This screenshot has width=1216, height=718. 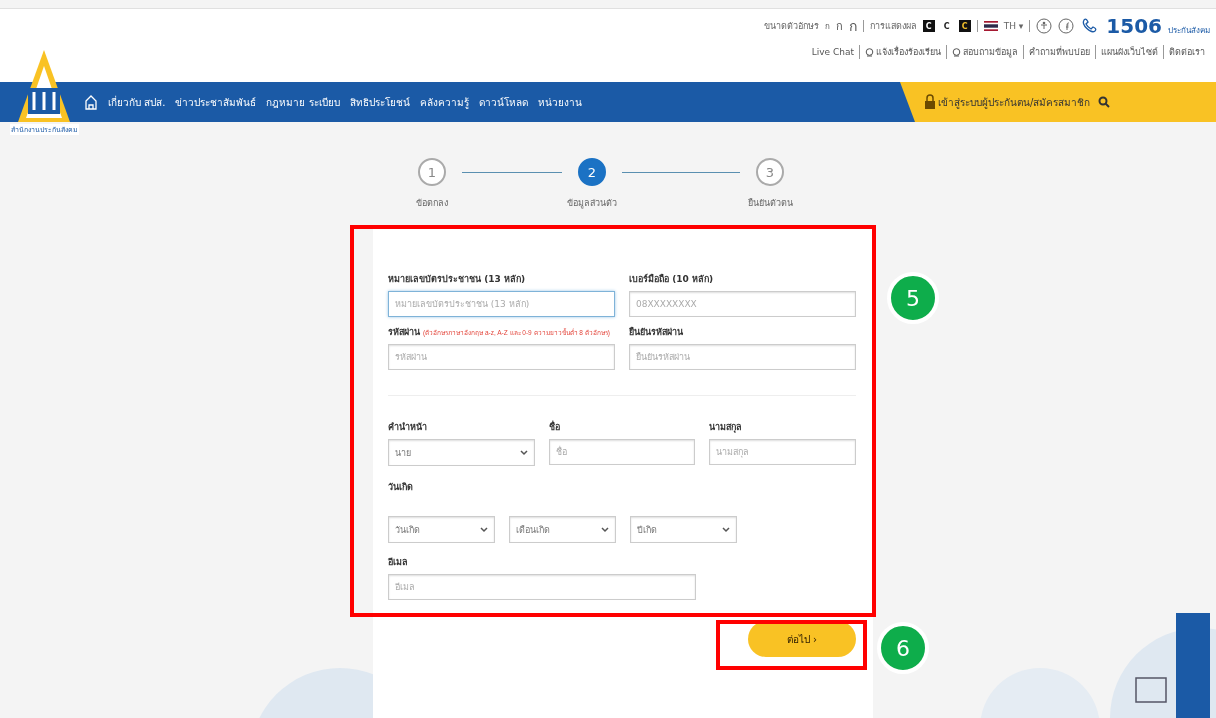 I want to click on nav-item: หน่วยงาน, so click(x=559, y=102).